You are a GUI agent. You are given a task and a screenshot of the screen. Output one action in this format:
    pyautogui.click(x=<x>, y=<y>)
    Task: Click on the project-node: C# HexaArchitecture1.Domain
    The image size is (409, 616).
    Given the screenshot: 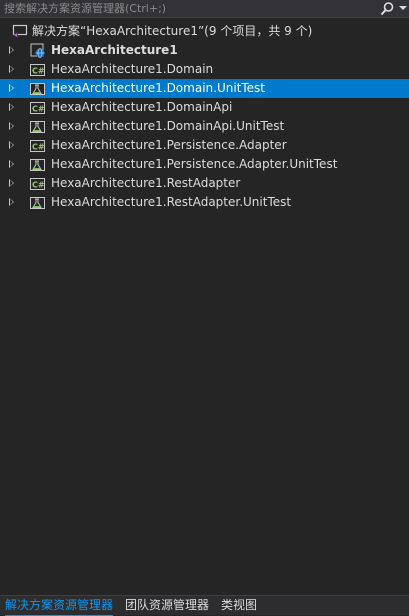 What is the action you would take?
    pyautogui.click(x=204, y=69)
    